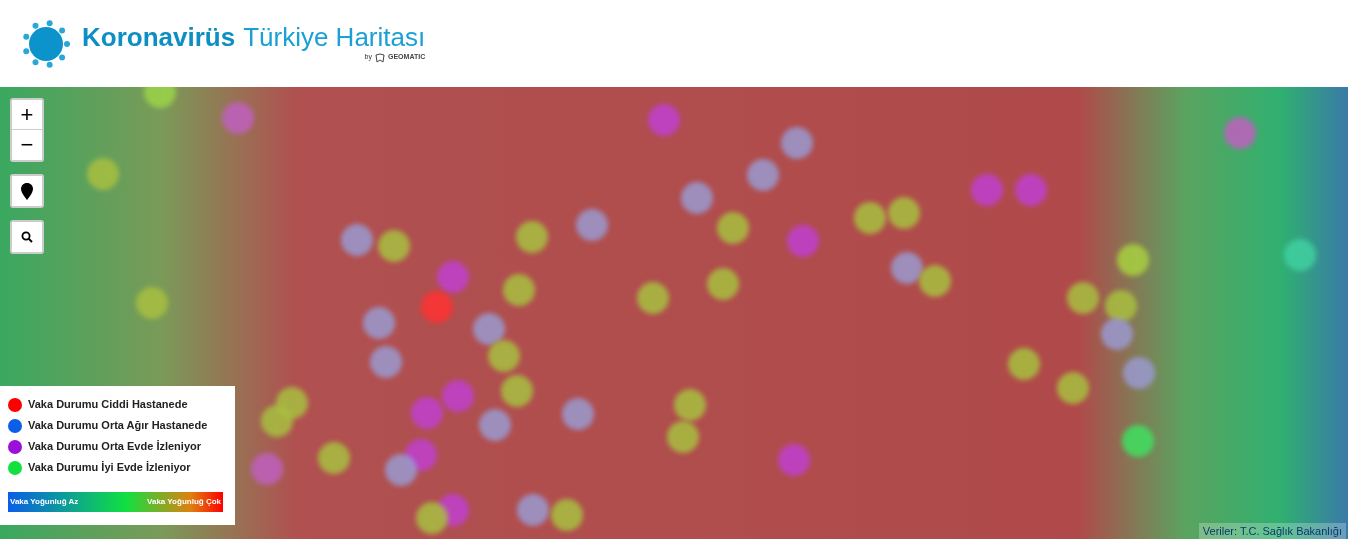  What do you see at coordinates (27, 115) in the screenshot?
I see `zoom-in-button: +` at bounding box center [27, 115].